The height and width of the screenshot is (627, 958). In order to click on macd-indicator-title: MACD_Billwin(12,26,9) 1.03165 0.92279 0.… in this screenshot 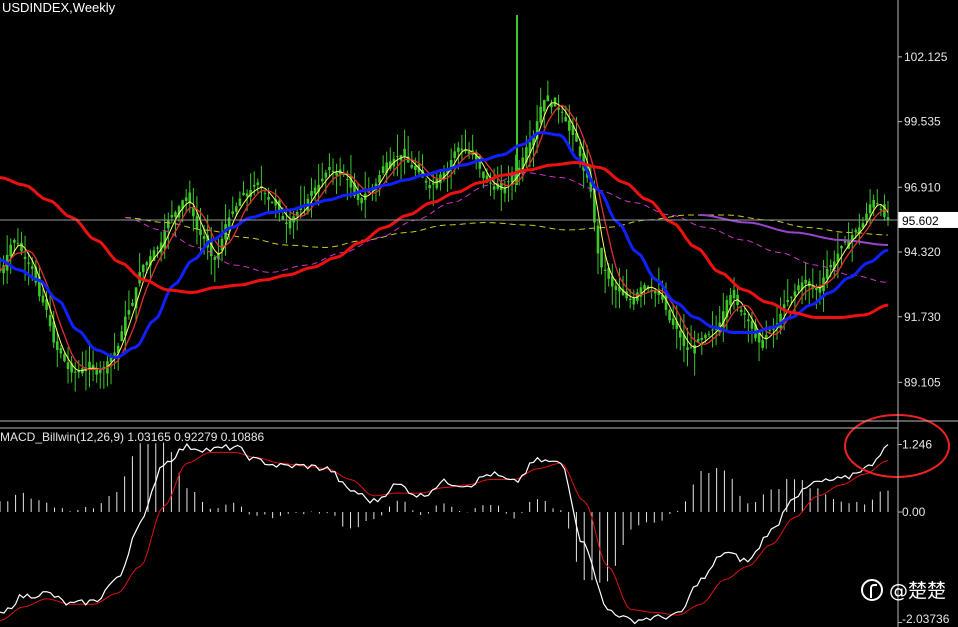, I will do `click(132, 437)`.